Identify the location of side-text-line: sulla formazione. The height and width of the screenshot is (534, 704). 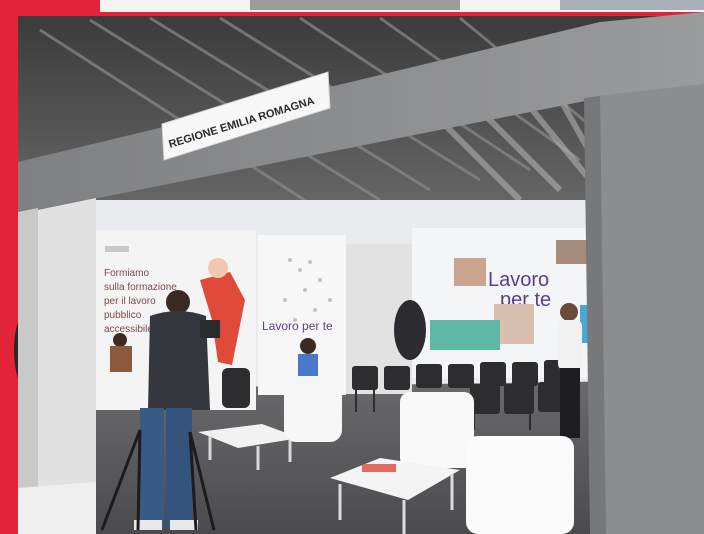
(140, 287).